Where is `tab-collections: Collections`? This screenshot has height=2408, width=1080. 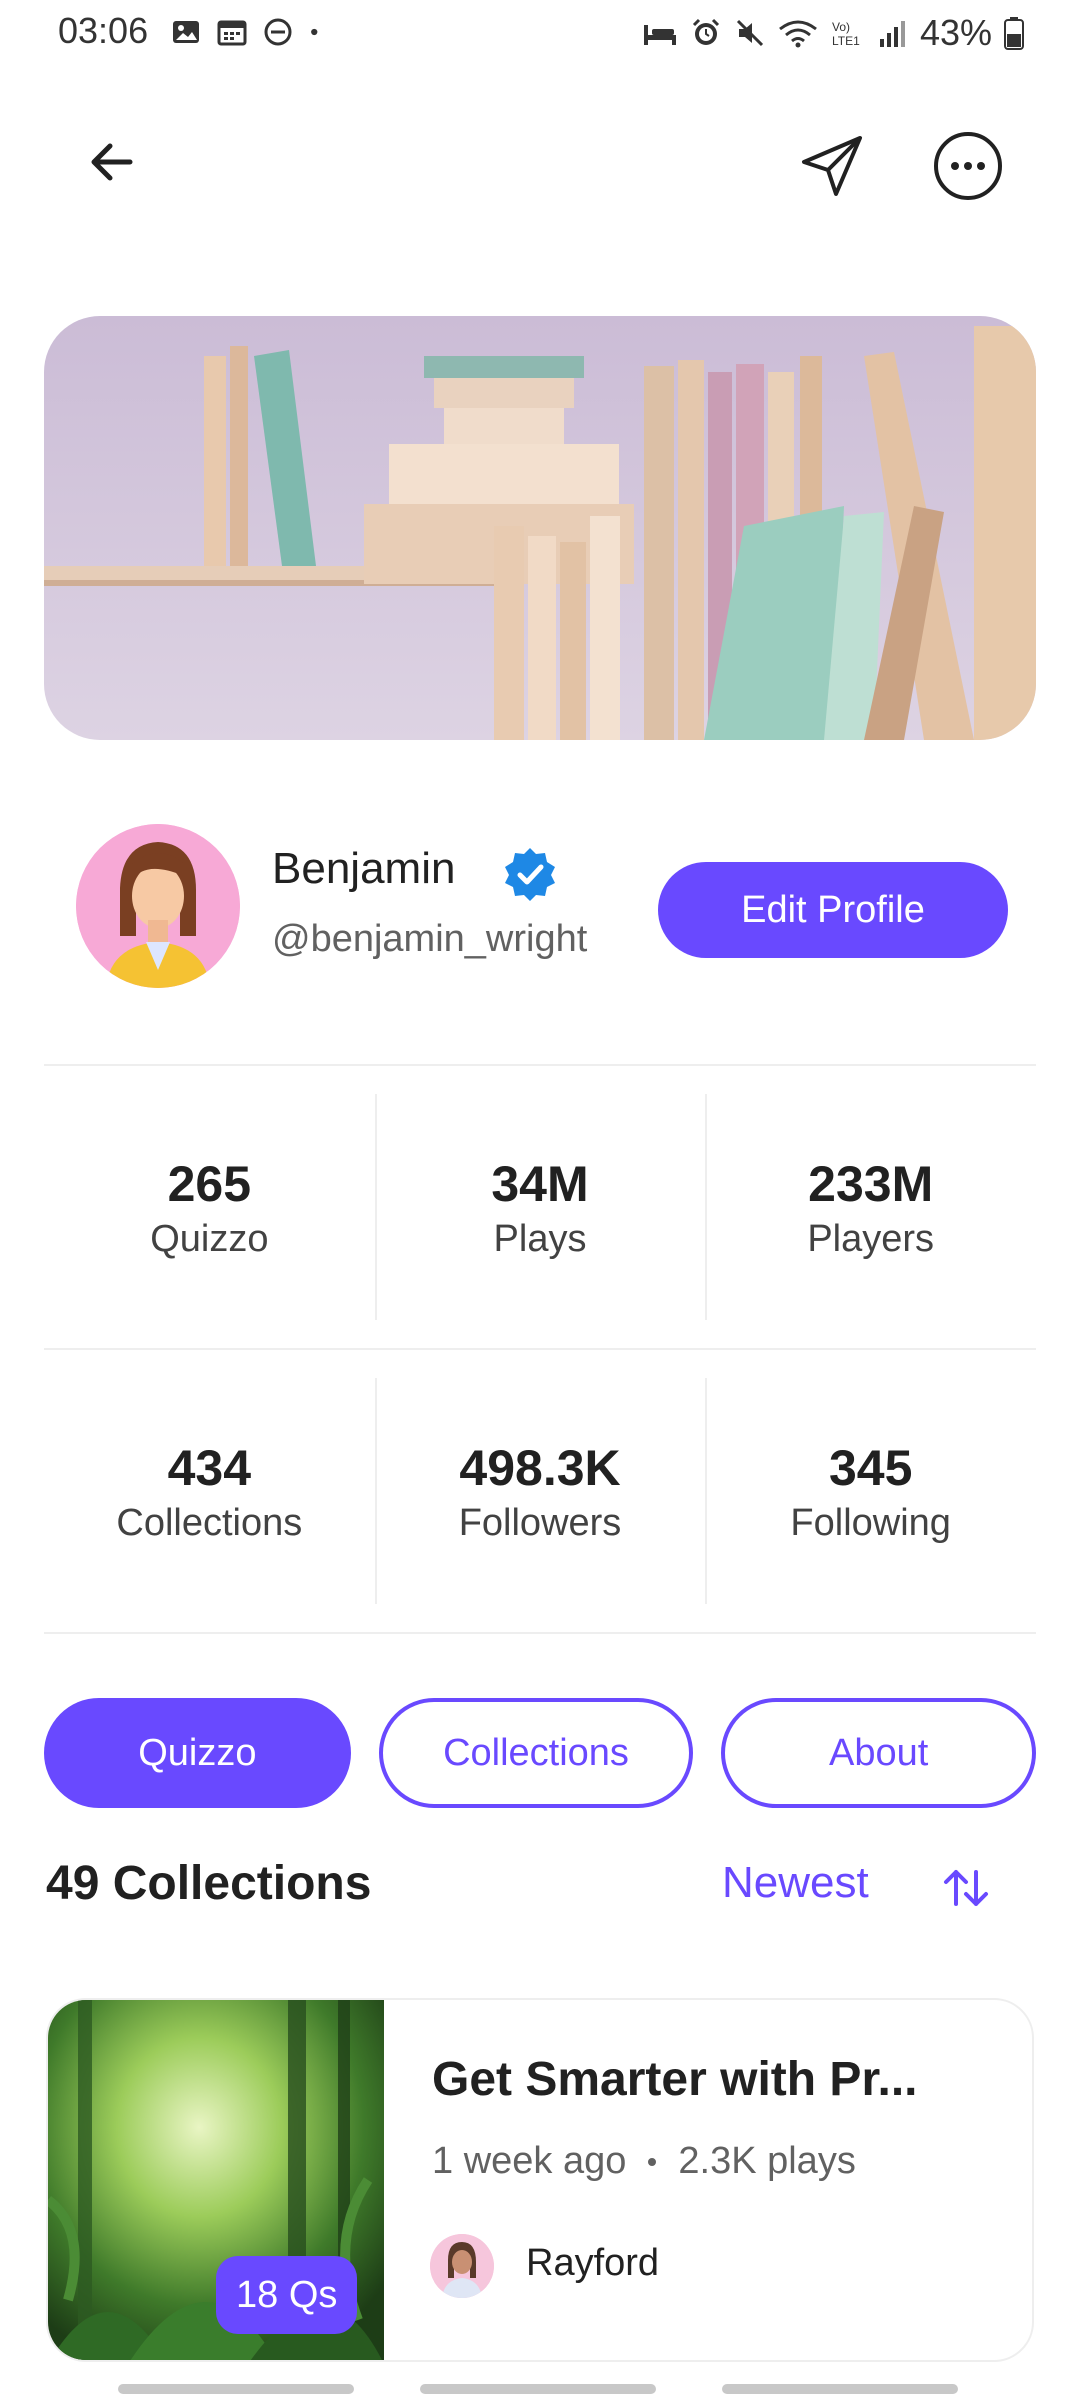
tab-collections: Collections is located at coordinates (536, 1753).